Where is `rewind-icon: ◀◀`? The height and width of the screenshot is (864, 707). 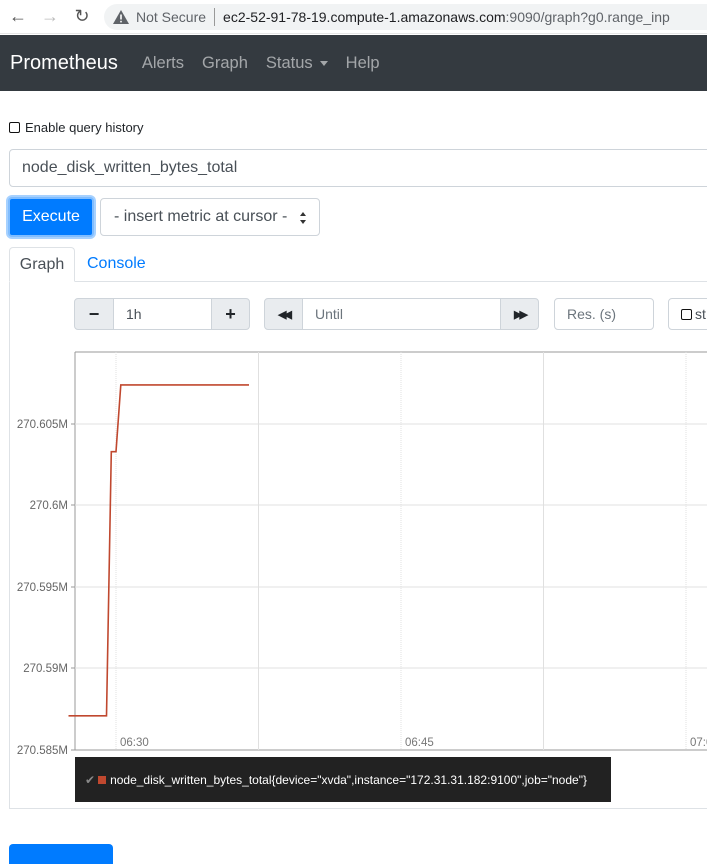
rewind-icon: ◀◀ is located at coordinates (285, 314).